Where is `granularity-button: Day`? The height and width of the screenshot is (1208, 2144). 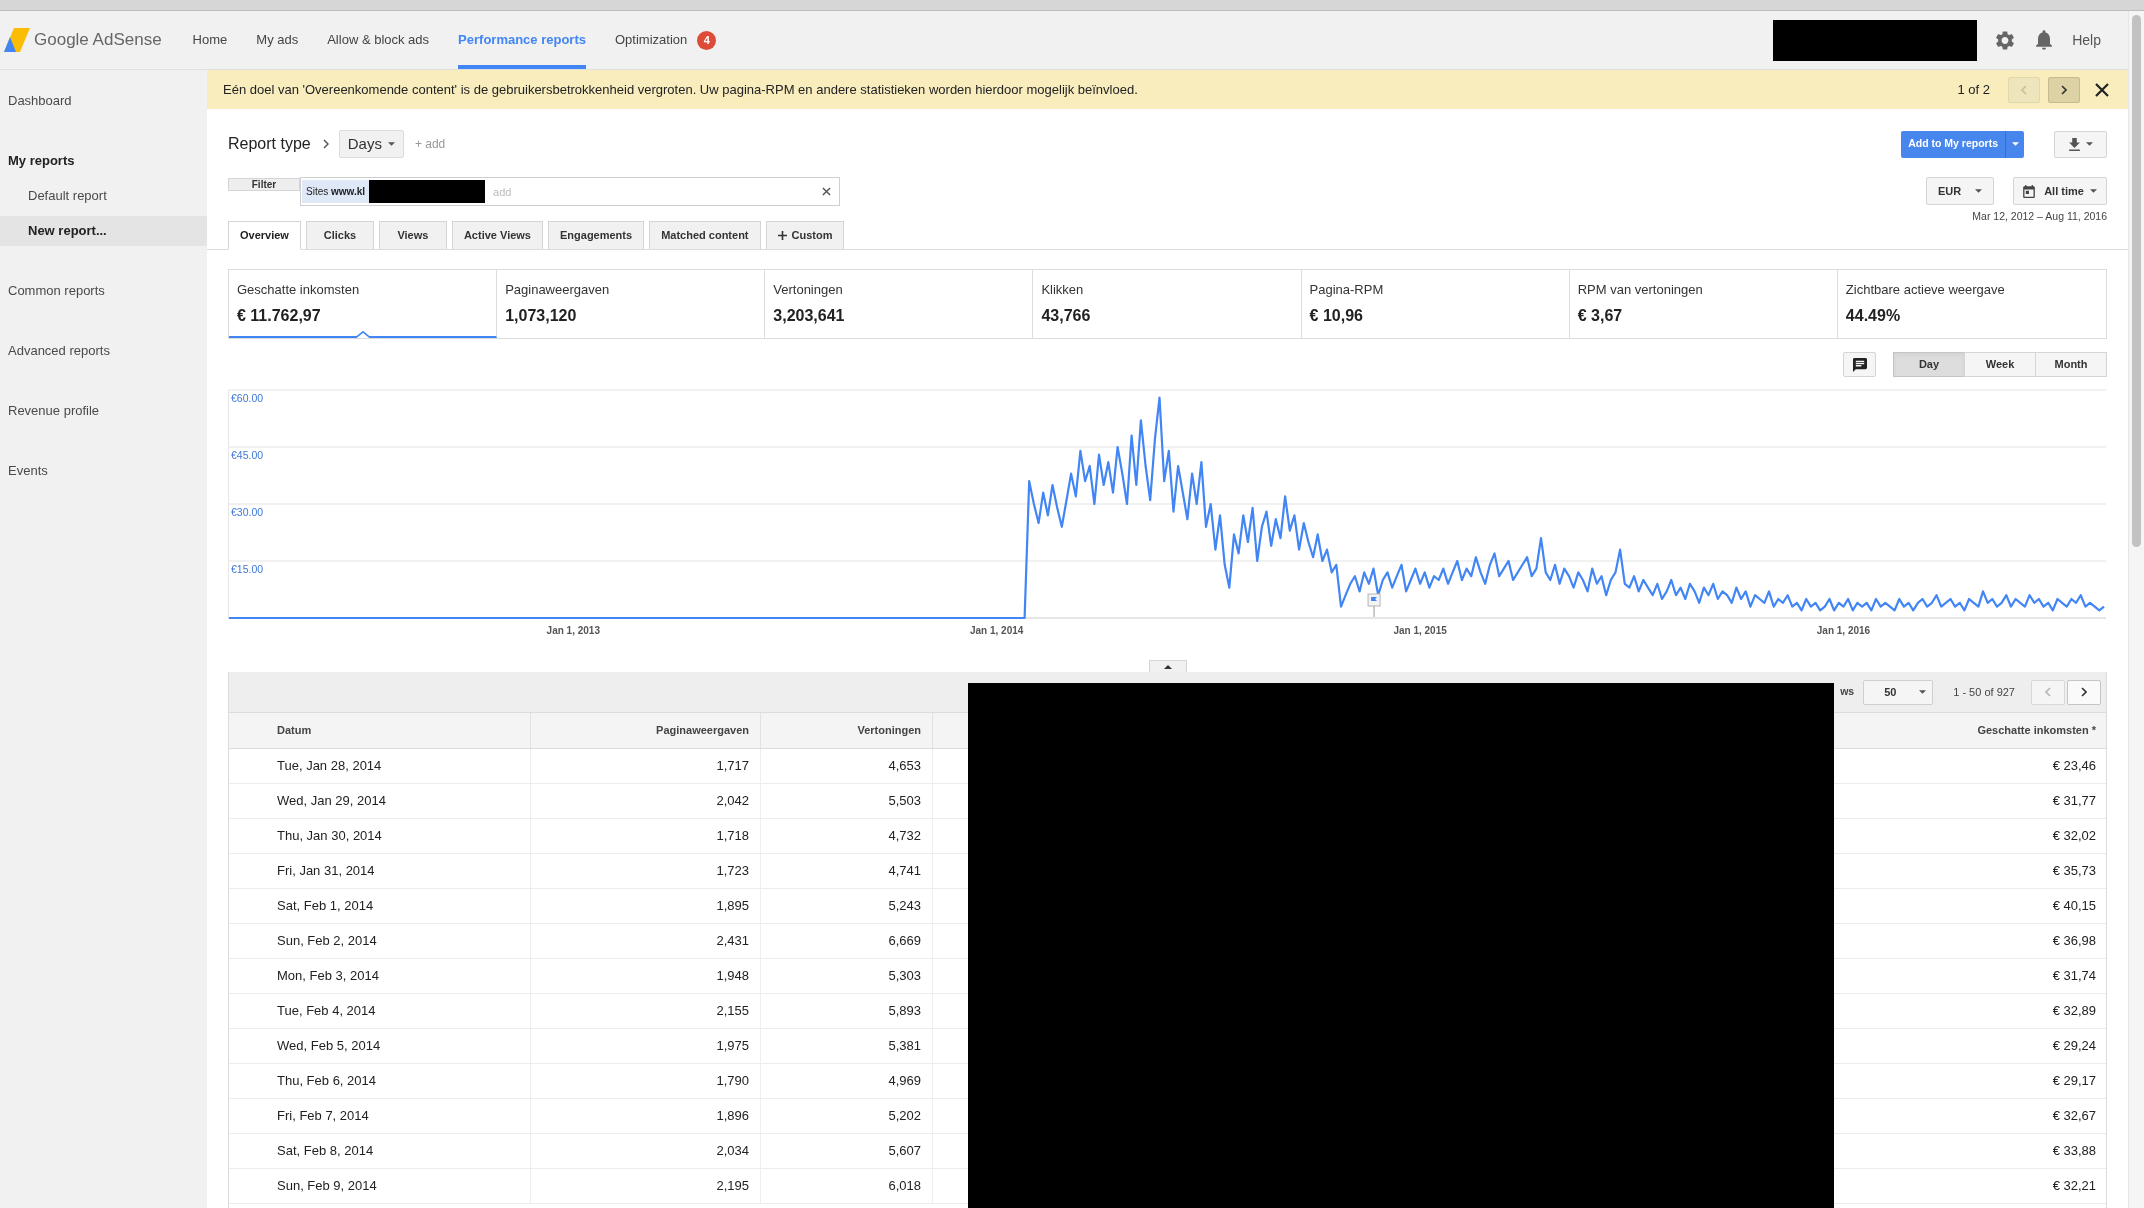 granularity-button: Day is located at coordinates (1929, 364).